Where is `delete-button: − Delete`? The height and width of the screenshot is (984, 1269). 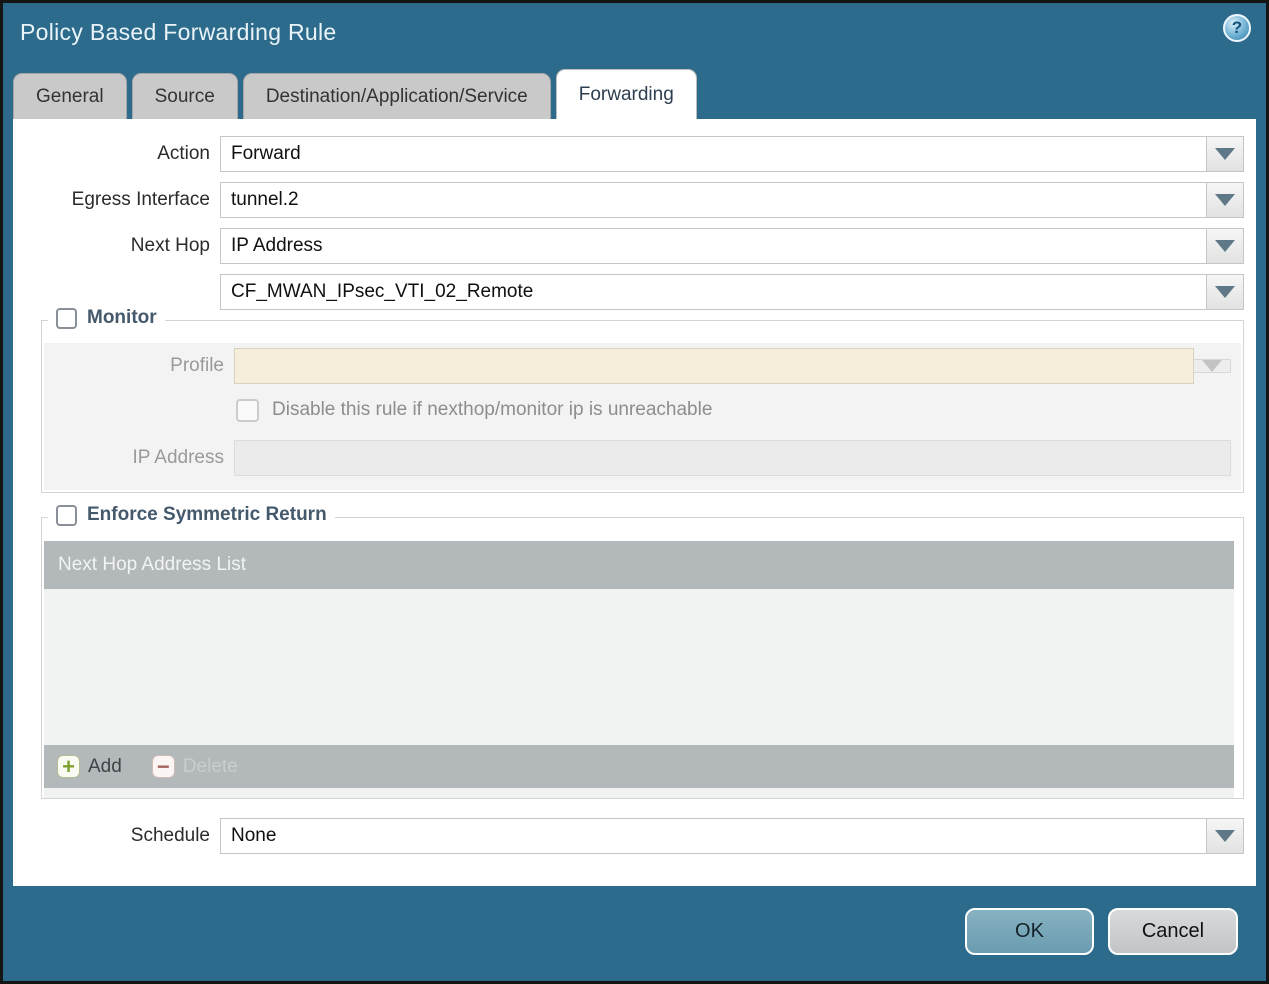
delete-button: − Delete is located at coordinates (194, 766).